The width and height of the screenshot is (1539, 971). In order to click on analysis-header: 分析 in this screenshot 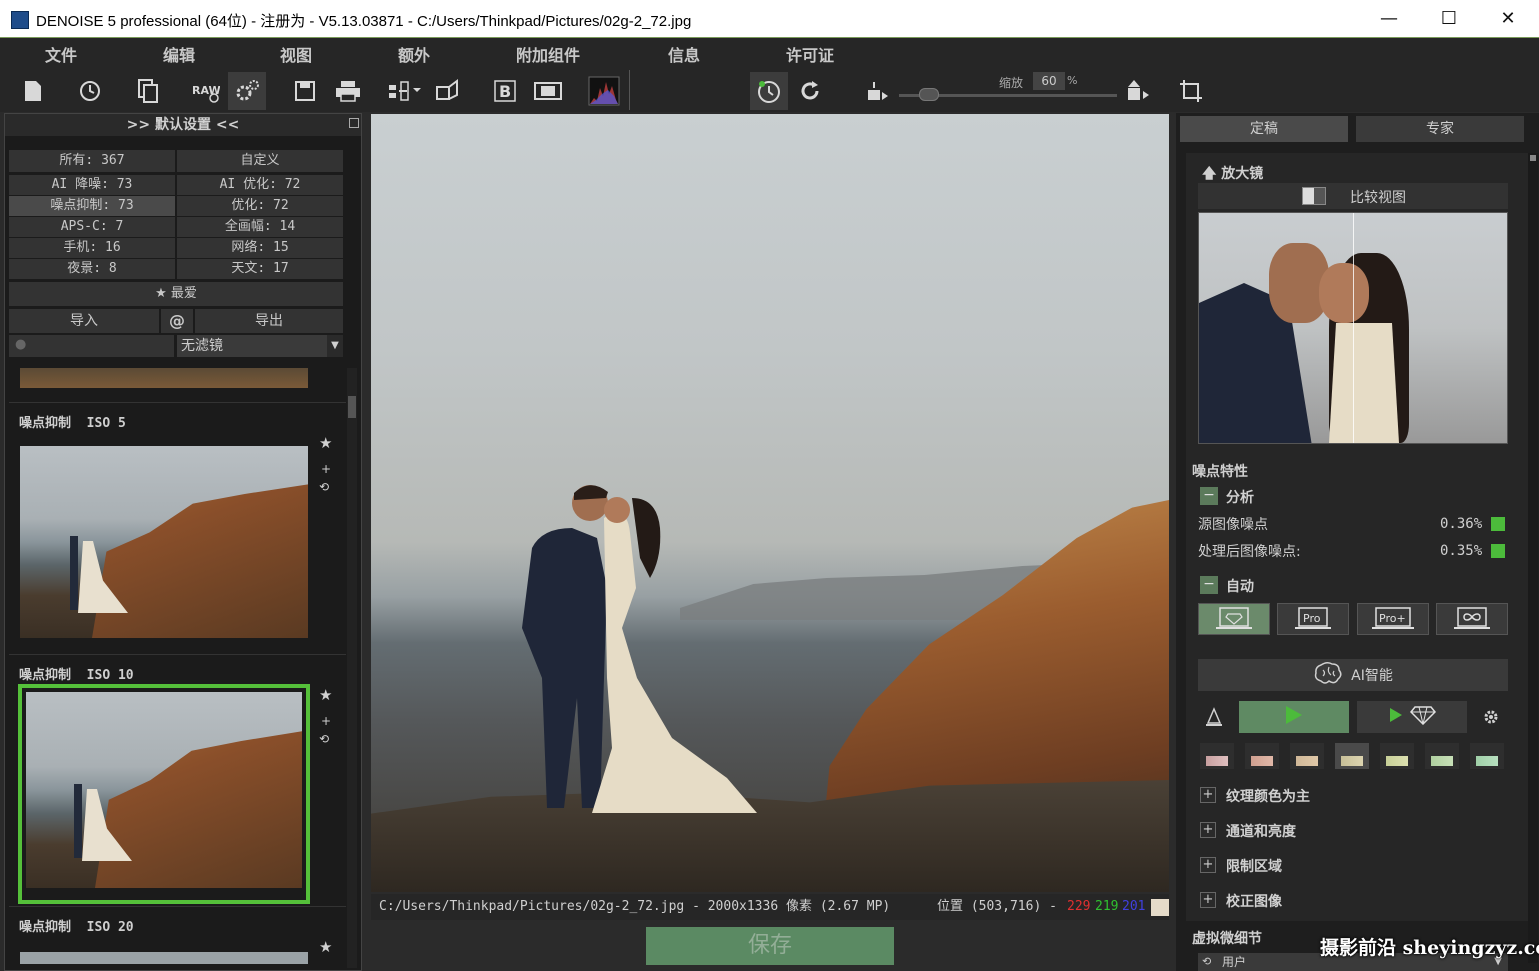, I will do `click(1240, 497)`.